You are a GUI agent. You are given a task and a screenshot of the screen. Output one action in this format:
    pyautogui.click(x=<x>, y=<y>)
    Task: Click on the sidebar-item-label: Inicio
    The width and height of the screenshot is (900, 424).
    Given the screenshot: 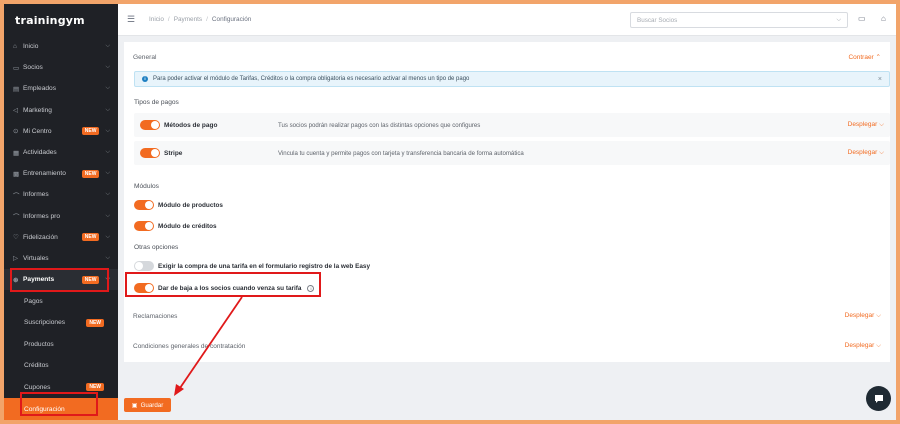 What is the action you would take?
    pyautogui.click(x=31, y=47)
    